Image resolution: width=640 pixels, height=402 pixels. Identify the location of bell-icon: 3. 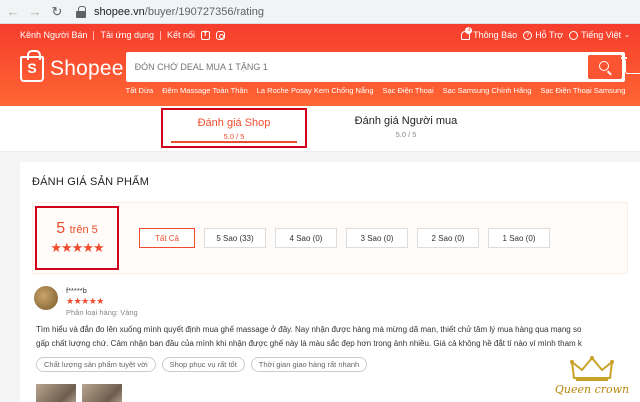
(467, 33).